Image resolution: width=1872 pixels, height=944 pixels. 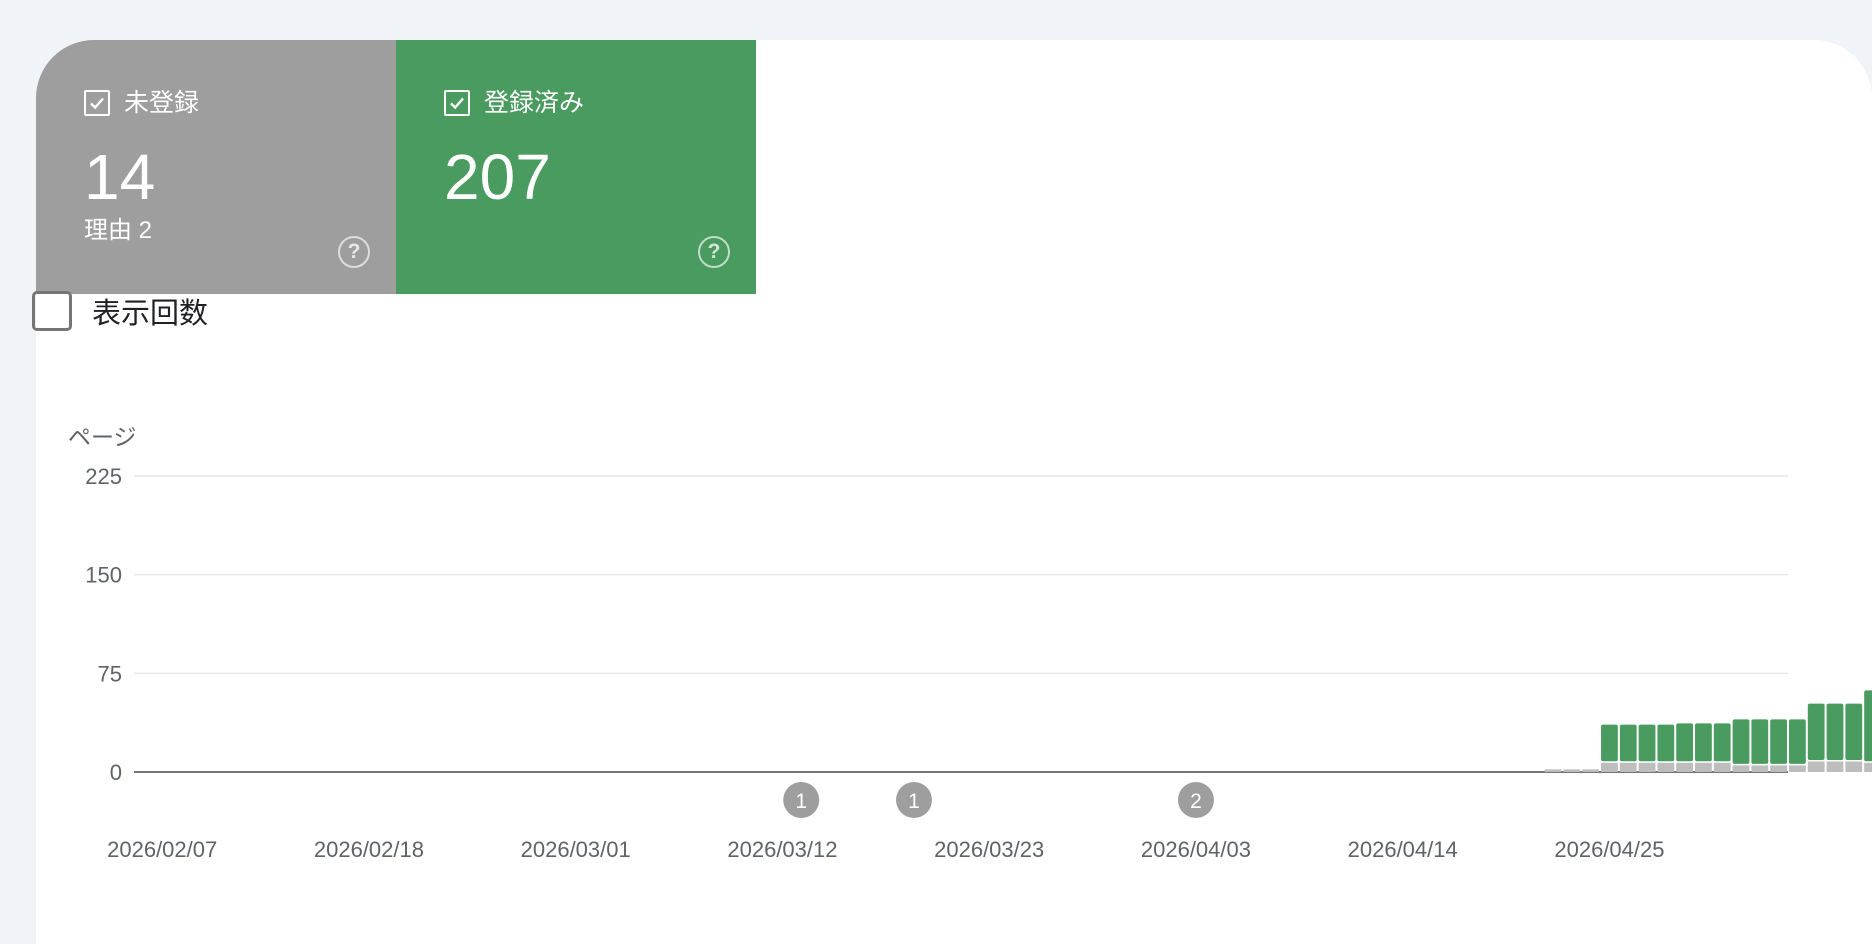 I want to click on x-tick-label: 2026/04/25, so click(x=1609, y=849).